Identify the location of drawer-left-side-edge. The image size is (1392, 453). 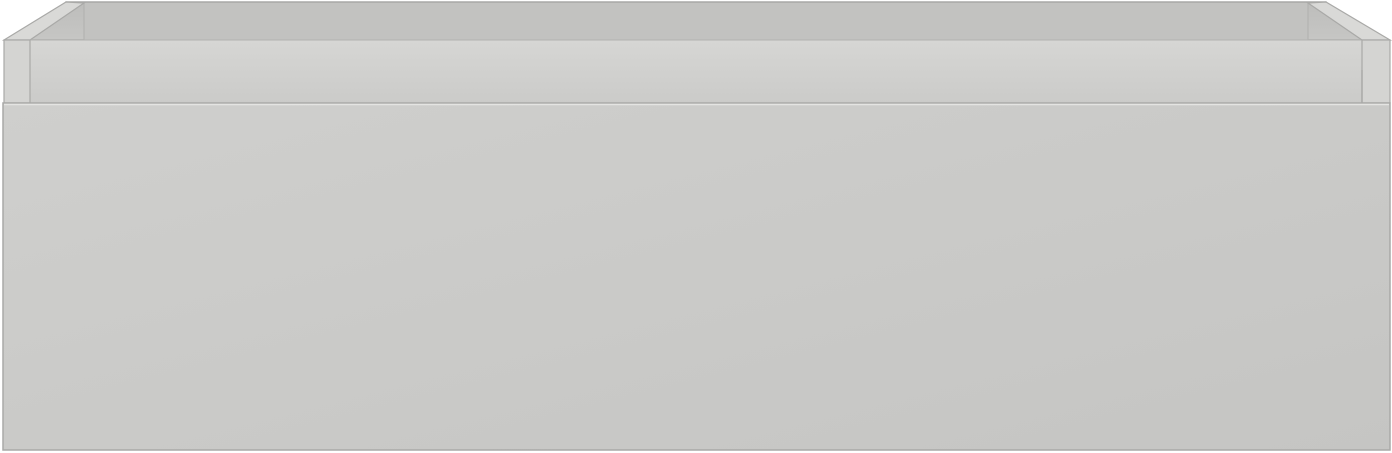
(17, 71).